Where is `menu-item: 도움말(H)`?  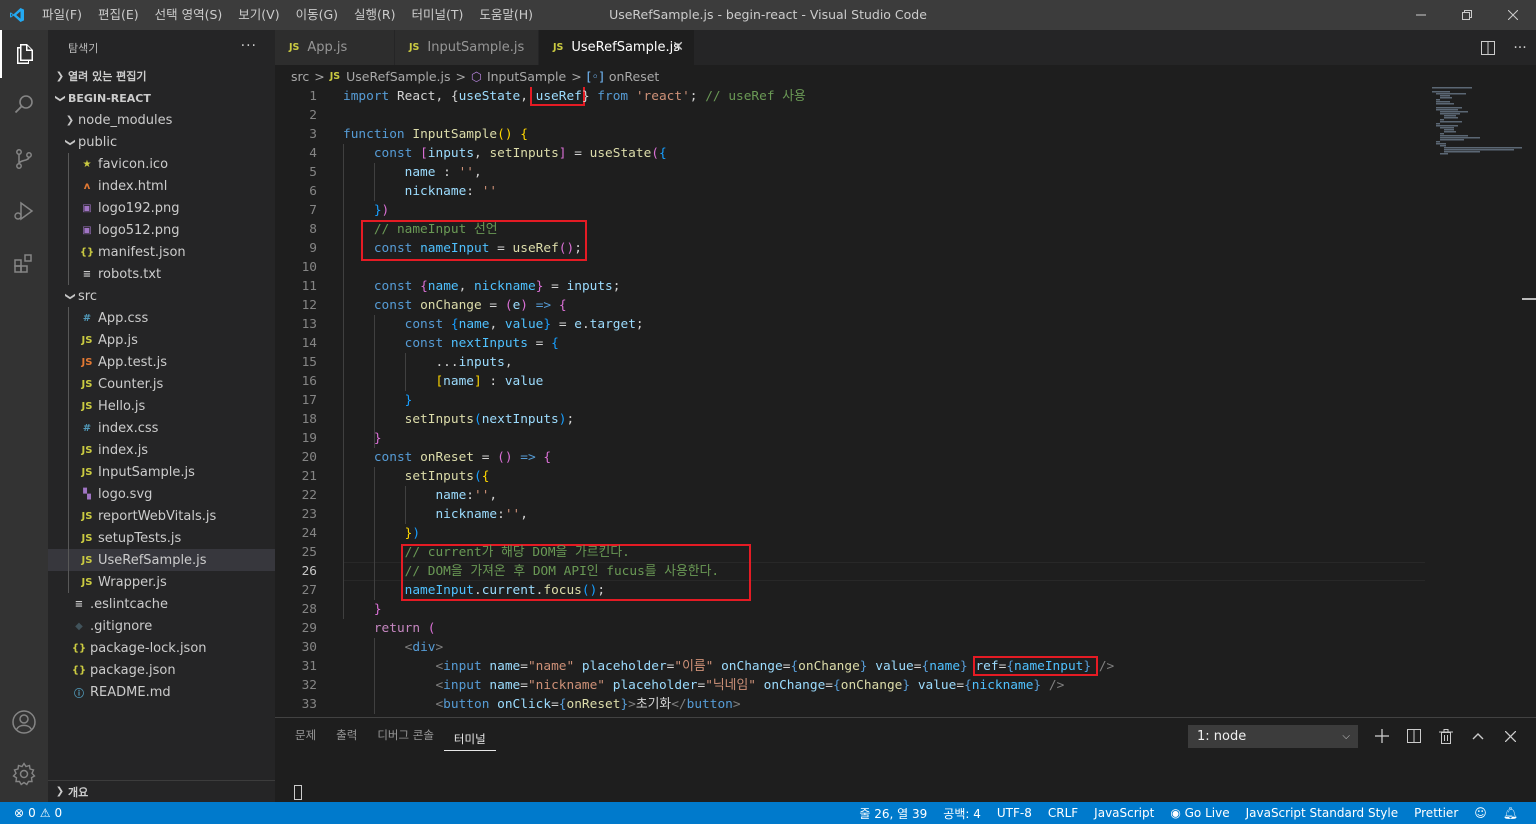
menu-item: 도움말(H) is located at coordinates (506, 15).